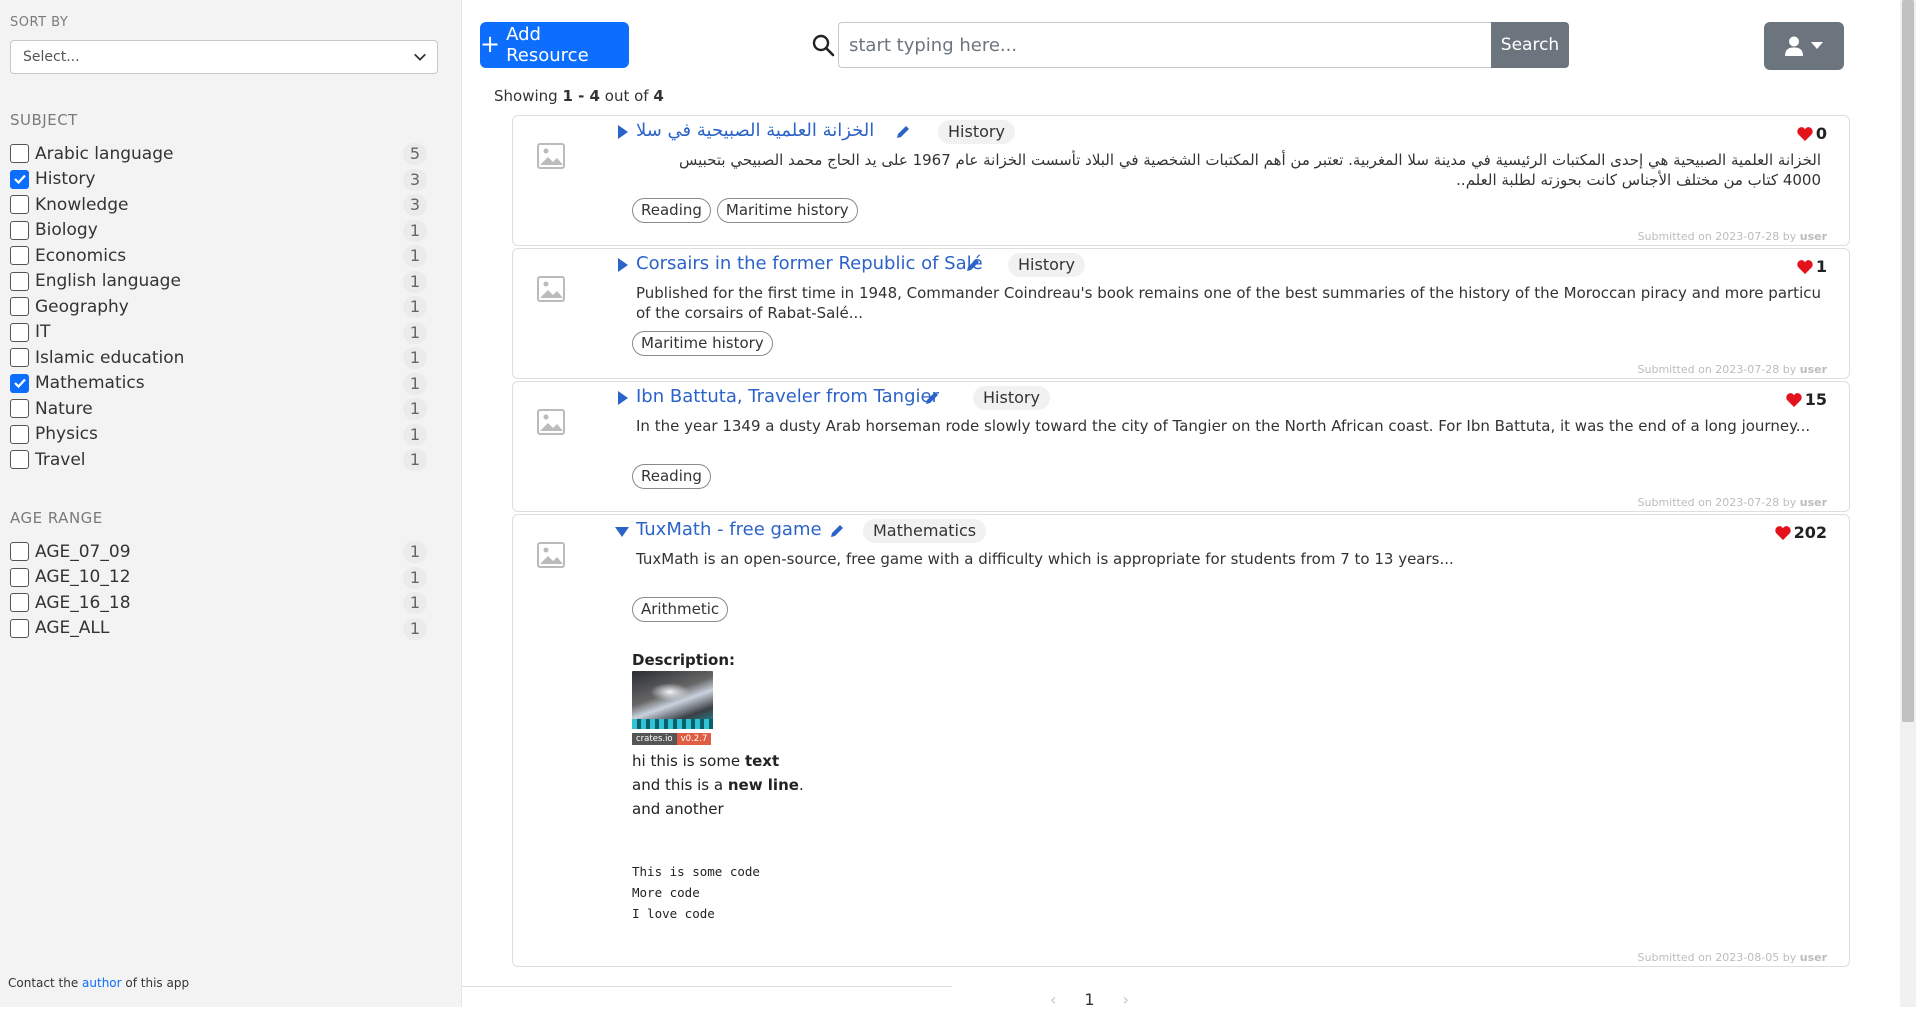 Image resolution: width=1916 pixels, height=1009 pixels. Describe the element at coordinates (654, 739) in the screenshot. I see `crates-badge-label: crates.io` at that location.